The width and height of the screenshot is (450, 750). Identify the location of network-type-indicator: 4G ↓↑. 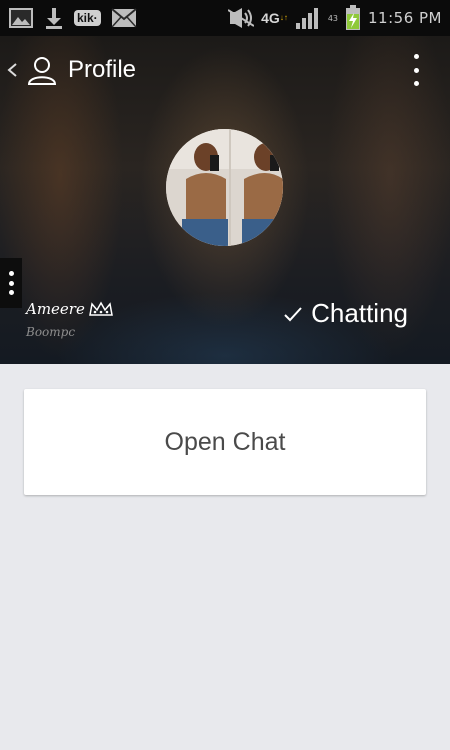
(274, 18).